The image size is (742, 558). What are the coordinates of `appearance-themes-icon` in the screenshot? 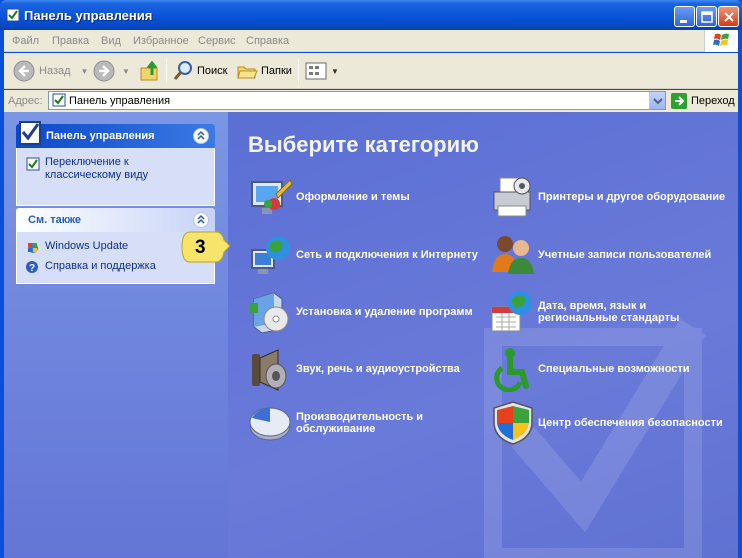 It's located at (272, 196).